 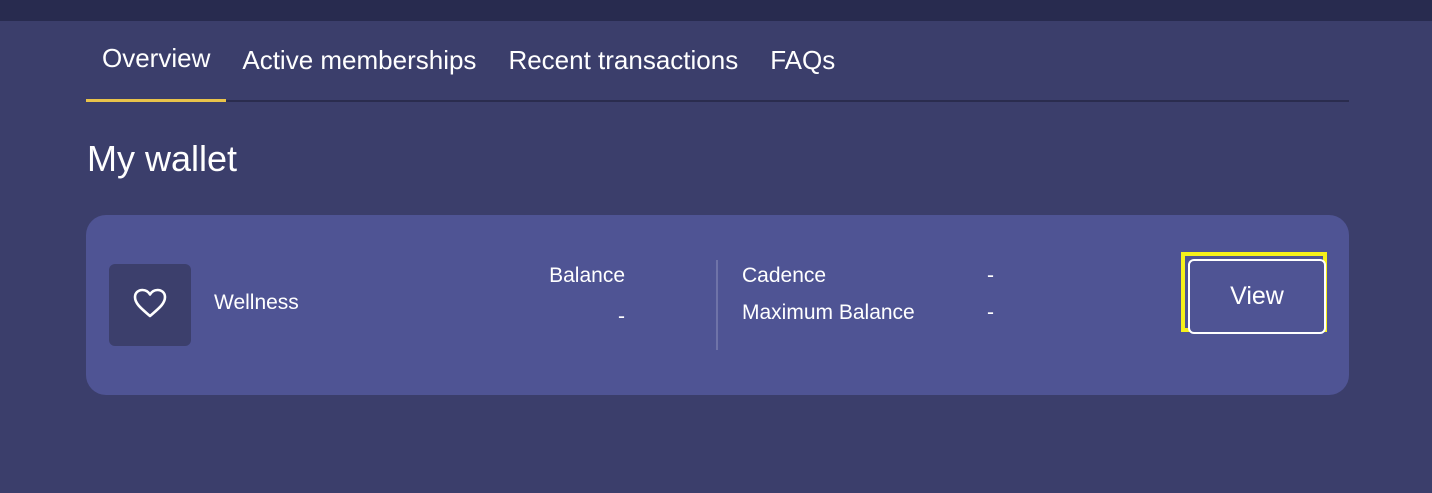 I want to click on wallet-icon-box, so click(x=150, y=305).